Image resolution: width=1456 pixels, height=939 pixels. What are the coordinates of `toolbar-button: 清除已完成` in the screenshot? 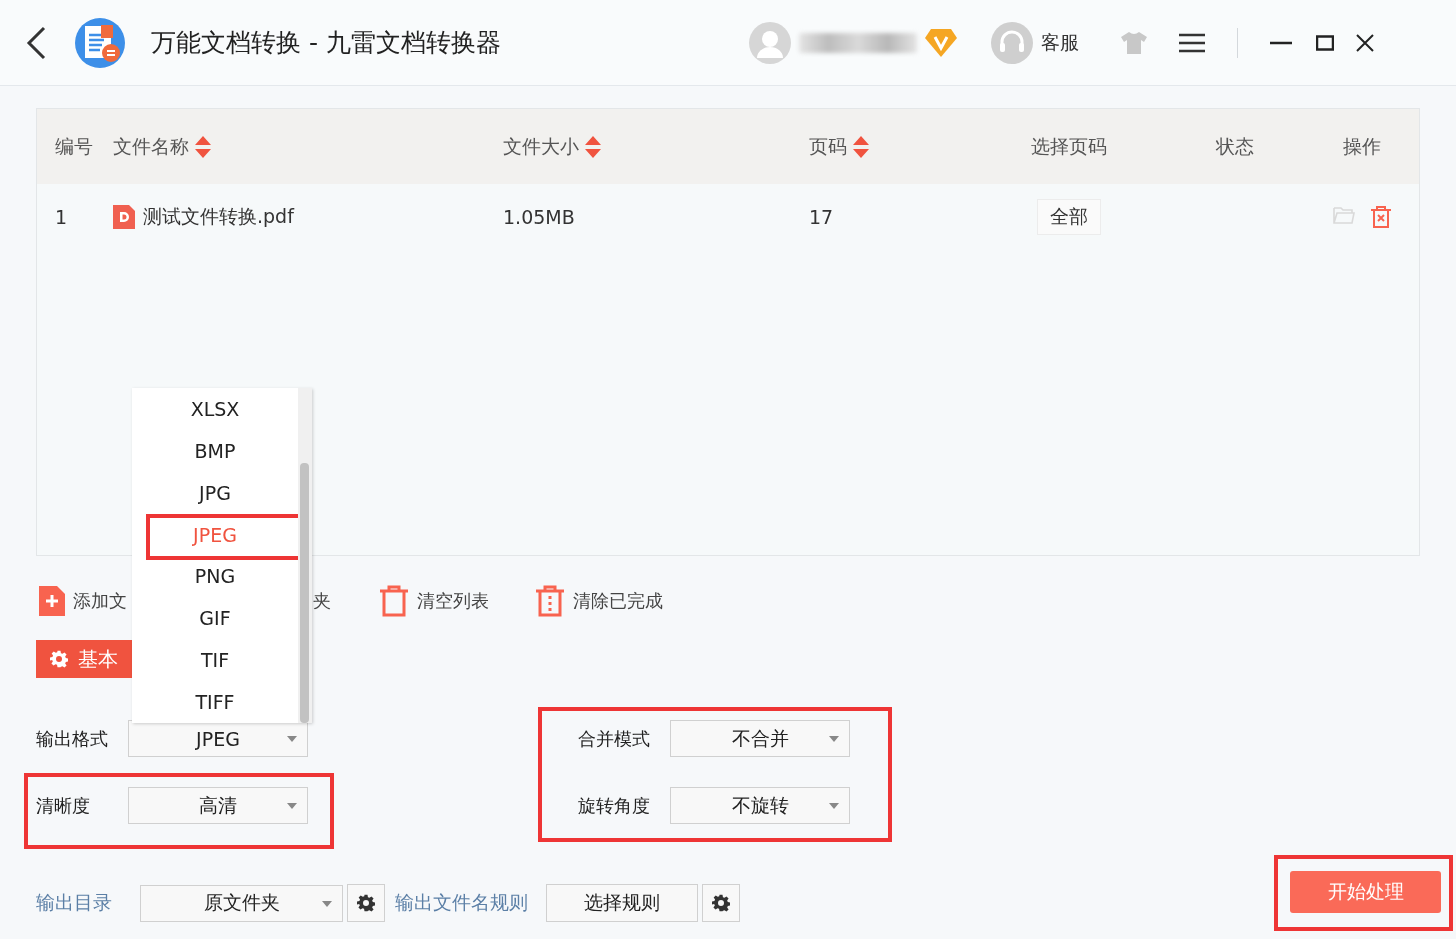 It's located at (599, 601).